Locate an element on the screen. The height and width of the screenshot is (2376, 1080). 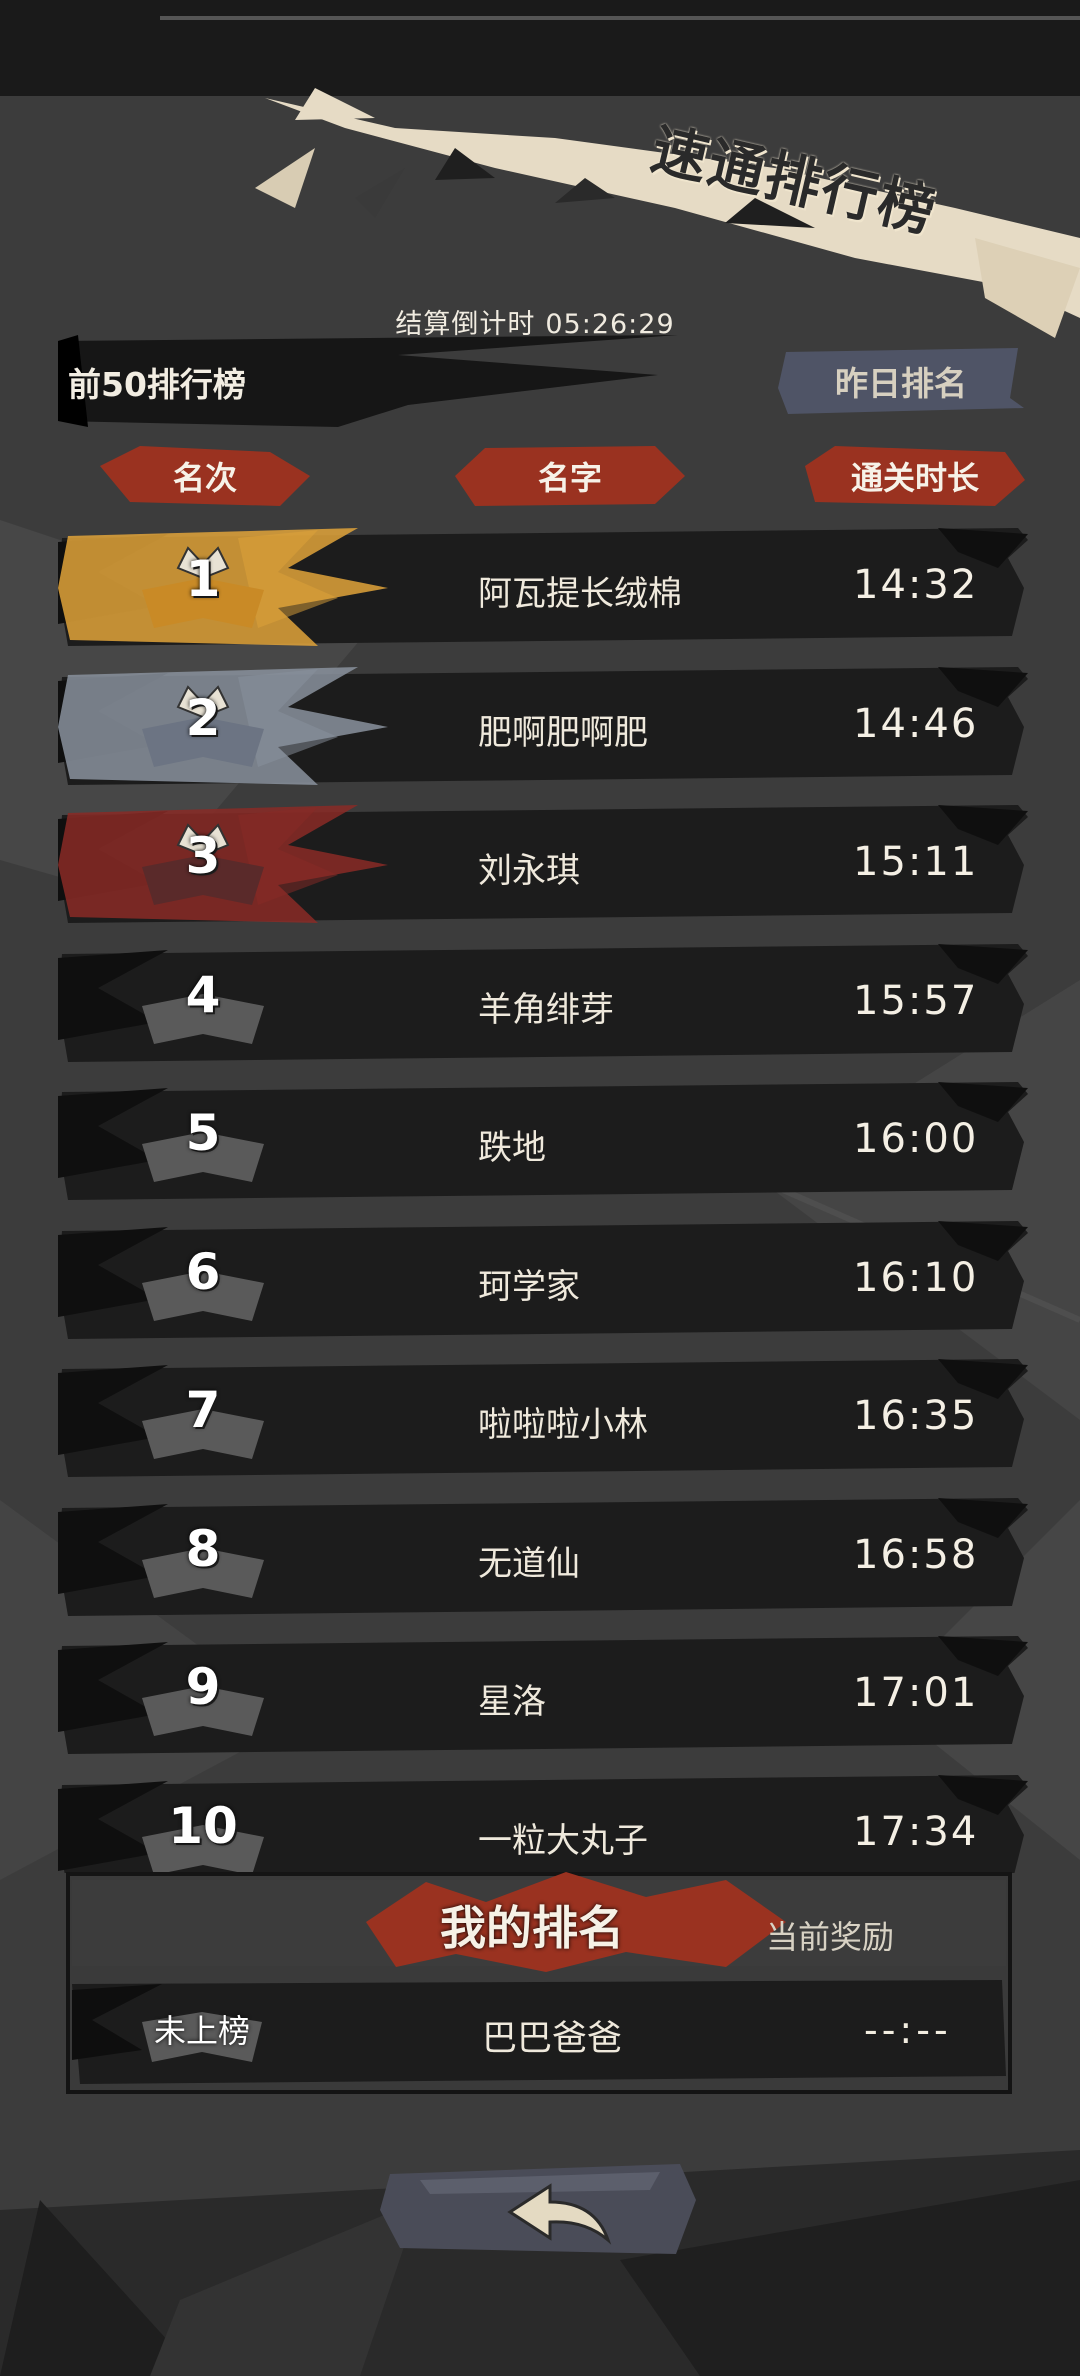
clear-time: 17:01 is located at coordinates (916, 1693).